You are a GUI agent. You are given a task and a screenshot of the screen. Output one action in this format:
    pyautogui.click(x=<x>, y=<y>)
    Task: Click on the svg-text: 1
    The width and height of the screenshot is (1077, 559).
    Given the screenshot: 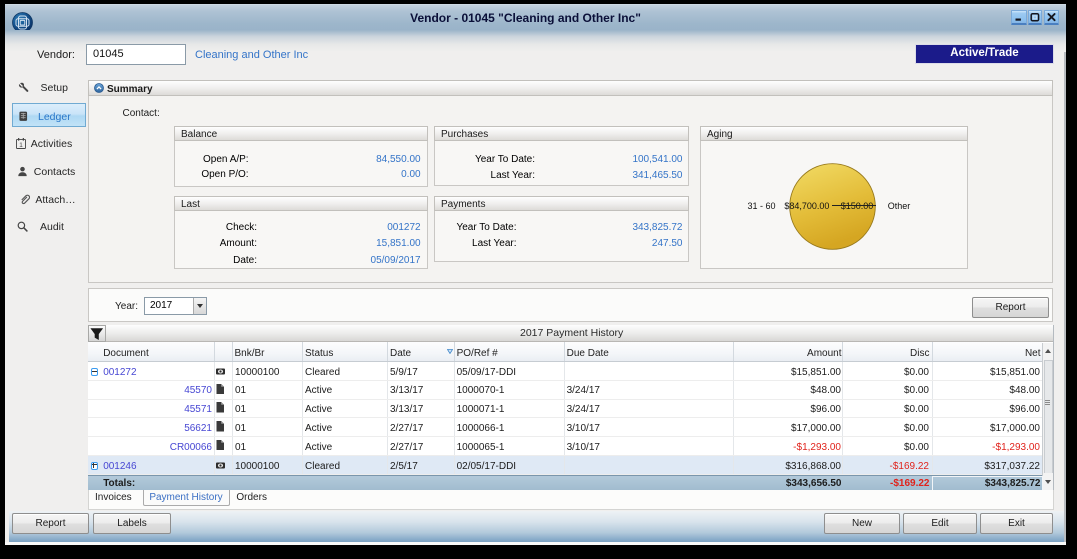 What is the action you would take?
    pyautogui.click(x=21, y=144)
    